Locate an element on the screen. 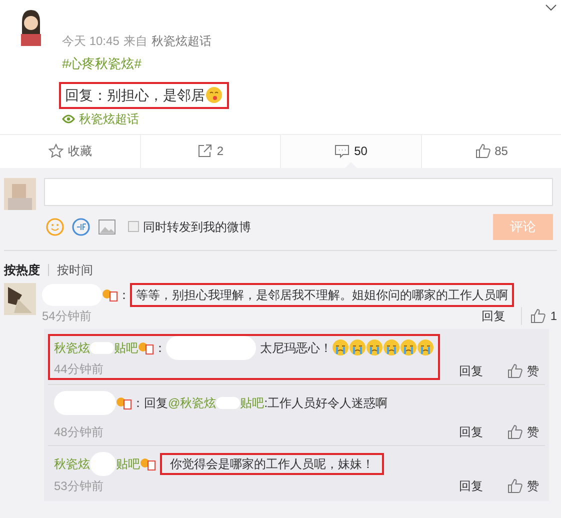 The width and height of the screenshot is (561, 518). reply-time: 53分钟前 is located at coordinates (79, 486).